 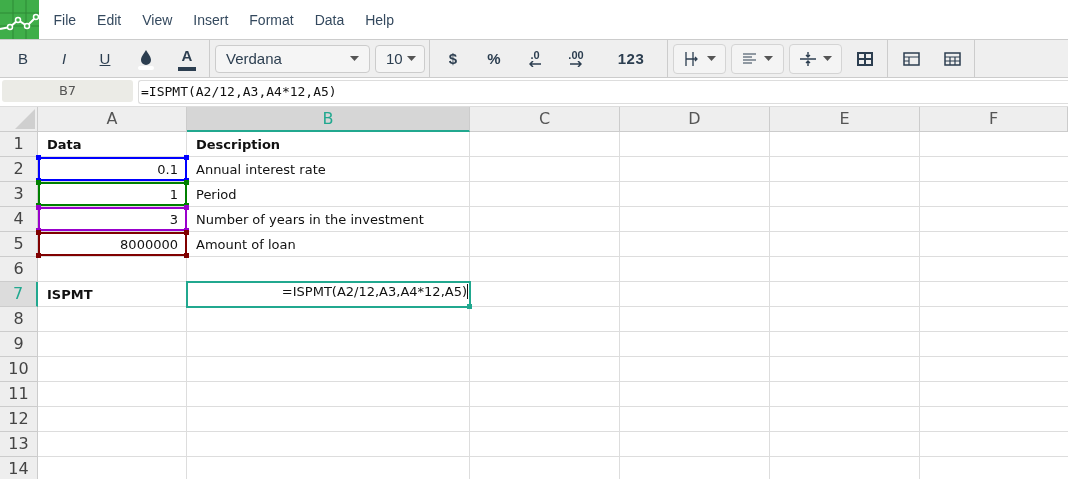 What do you see at coordinates (576, 58) in the screenshot?
I see `increase-decimals-button: .00` at bounding box center [576, 58].